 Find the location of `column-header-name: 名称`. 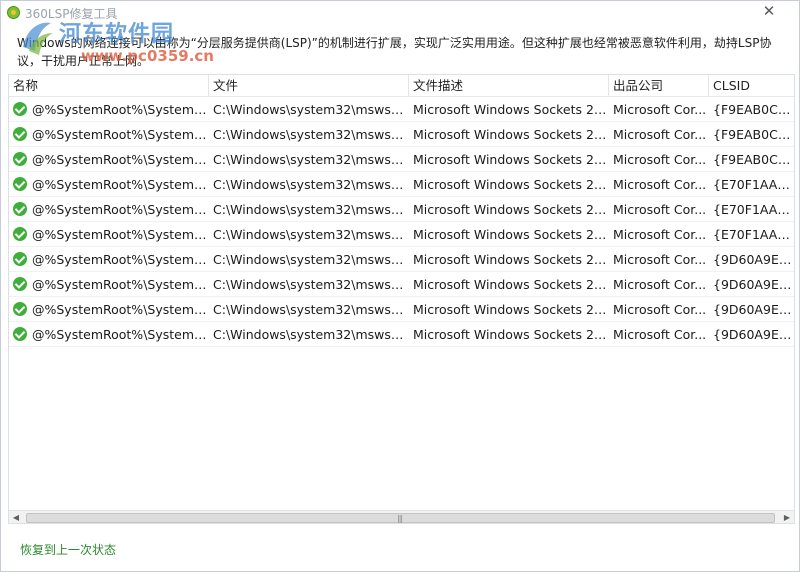

column-header-name: 名称 is located at coordinates (109, 85).